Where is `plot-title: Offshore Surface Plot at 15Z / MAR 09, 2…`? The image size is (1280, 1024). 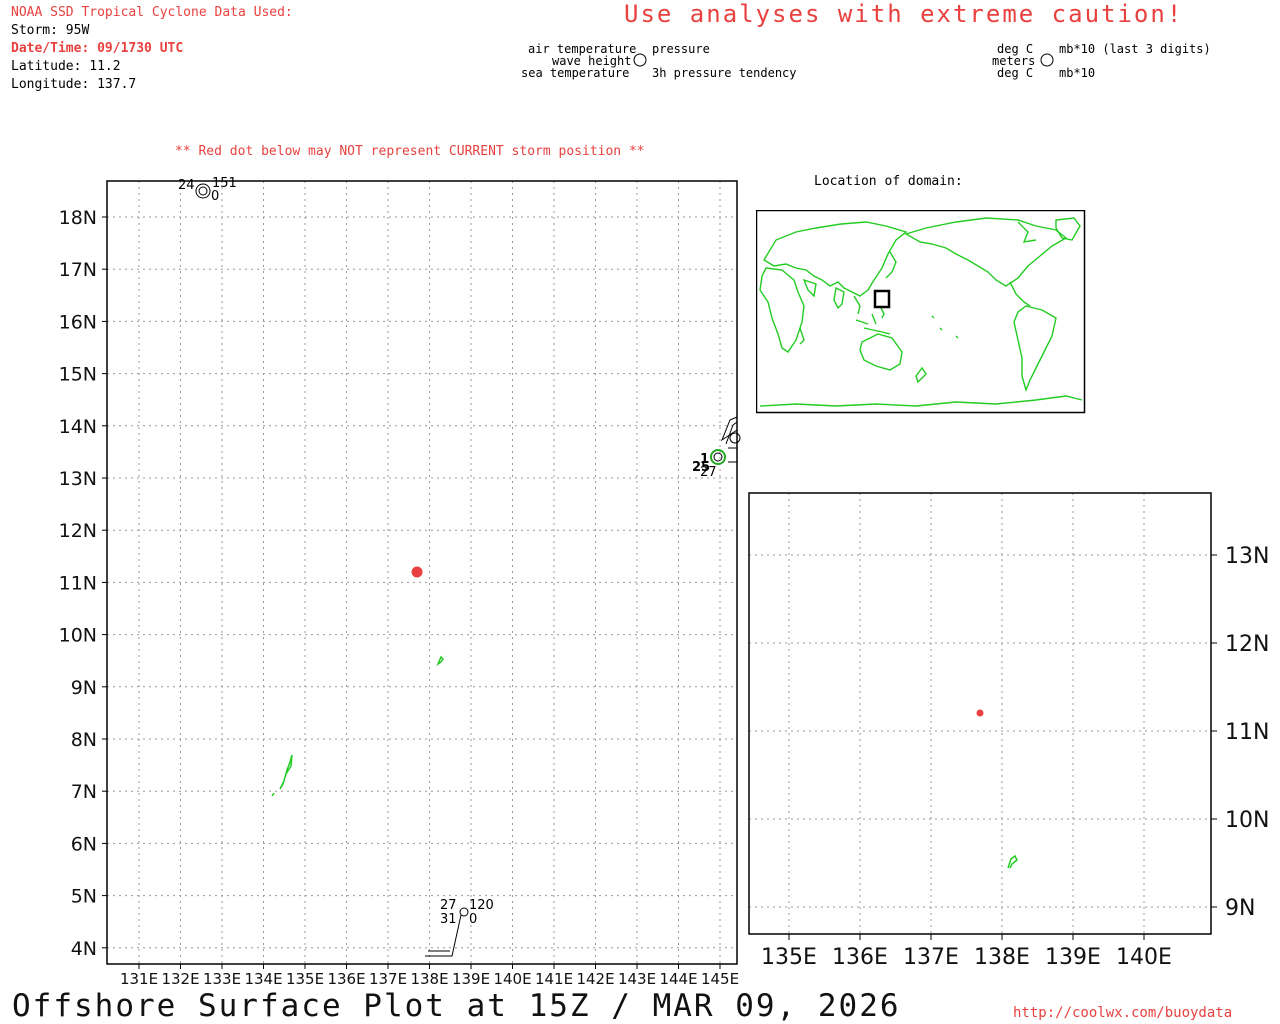
plot-title: Offshore Surface Plot at 15Z / MAR 09, 2… is located at coordinates (456, 1006).